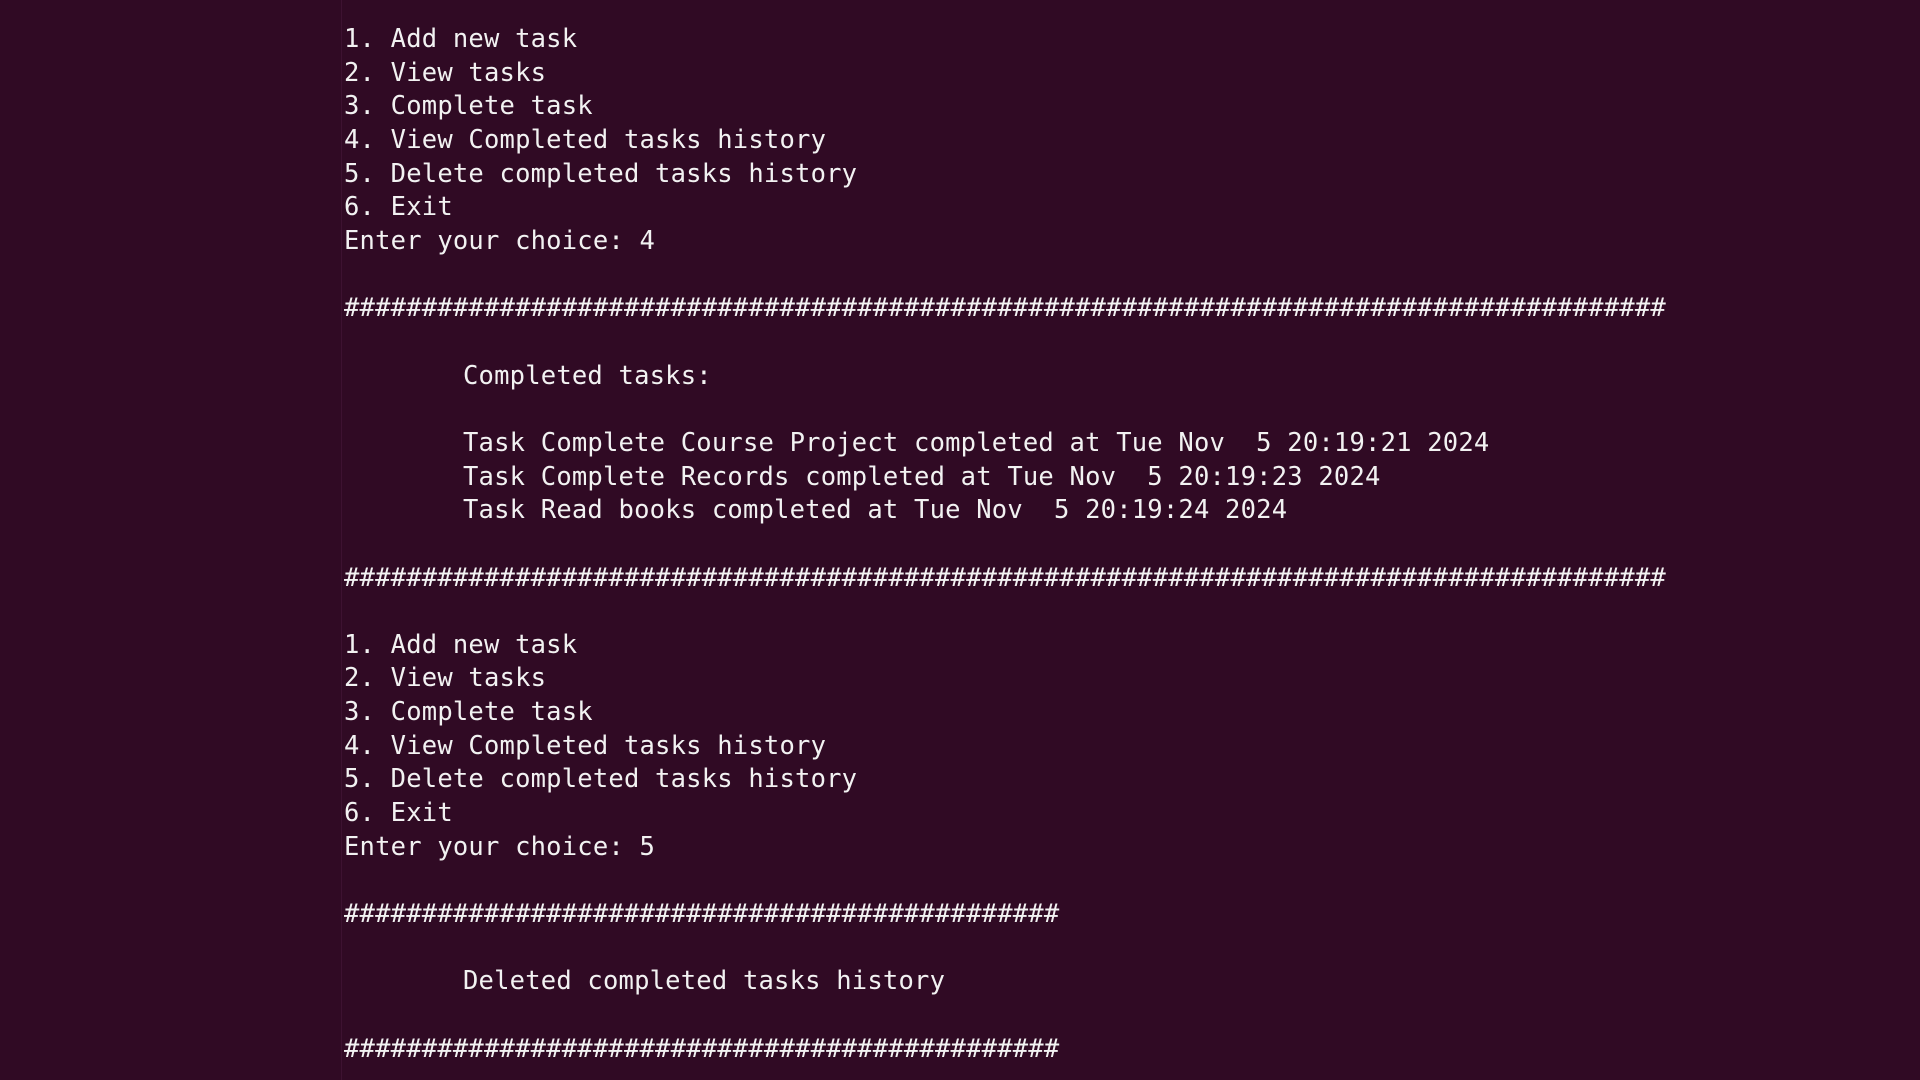 Image resolution: width=1920 pixels, height=1080 pixels. I want to click on completed-tasks-heading: Completed tasks:, so click(587, 375).